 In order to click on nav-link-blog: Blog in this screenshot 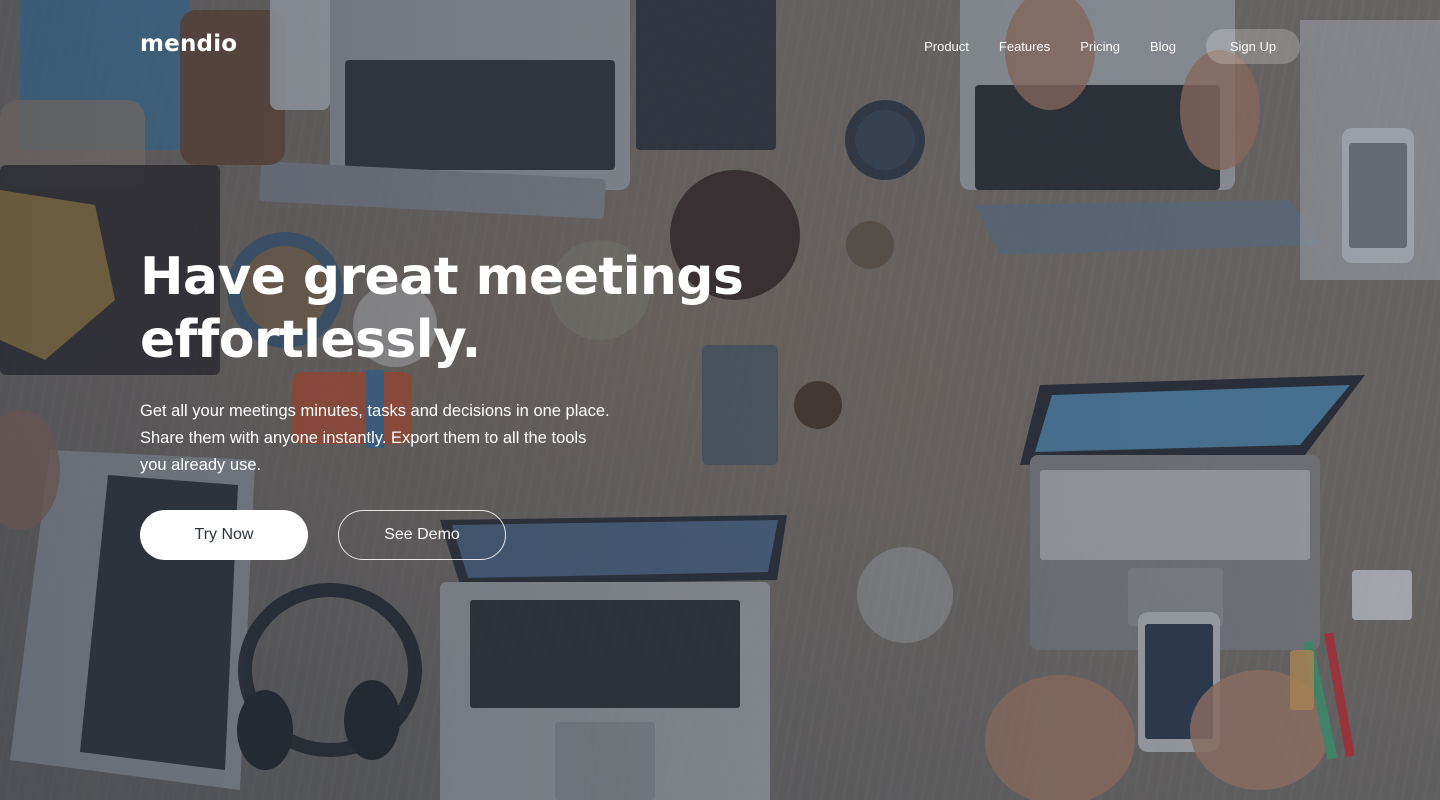, I will do `click(1163, 46)`.